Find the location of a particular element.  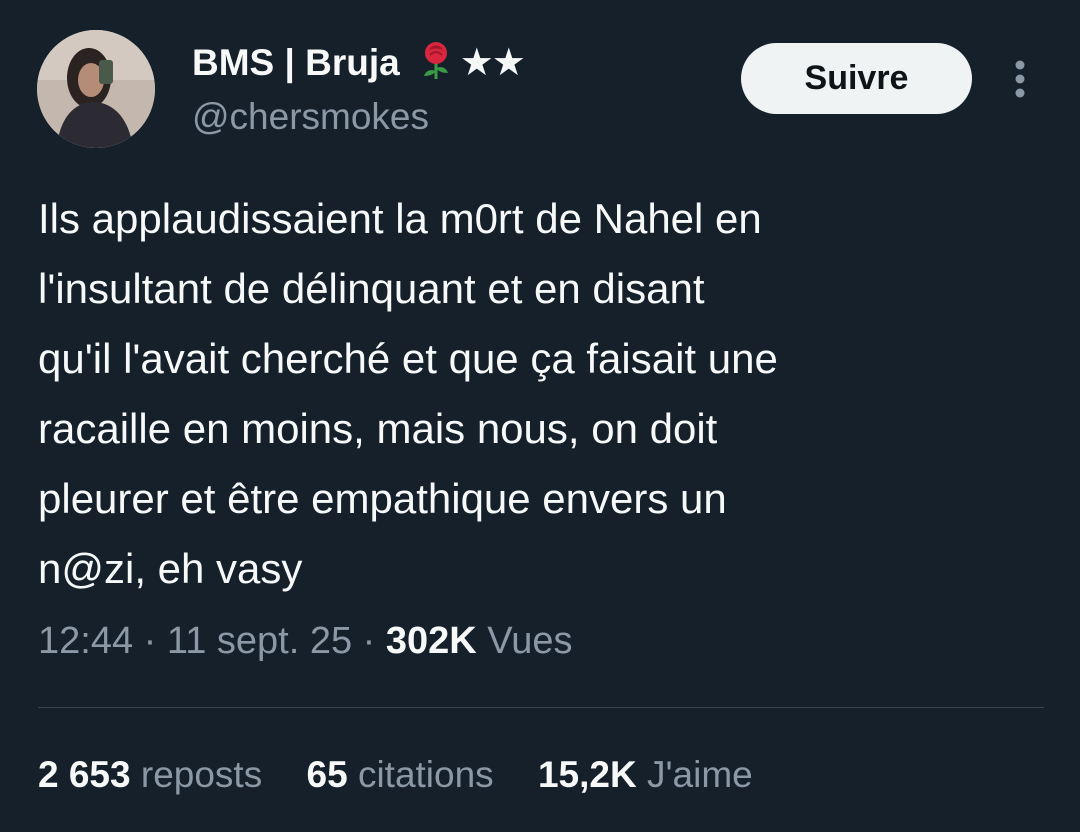

quotes-count: 65 is located at coordinates (327, 774).